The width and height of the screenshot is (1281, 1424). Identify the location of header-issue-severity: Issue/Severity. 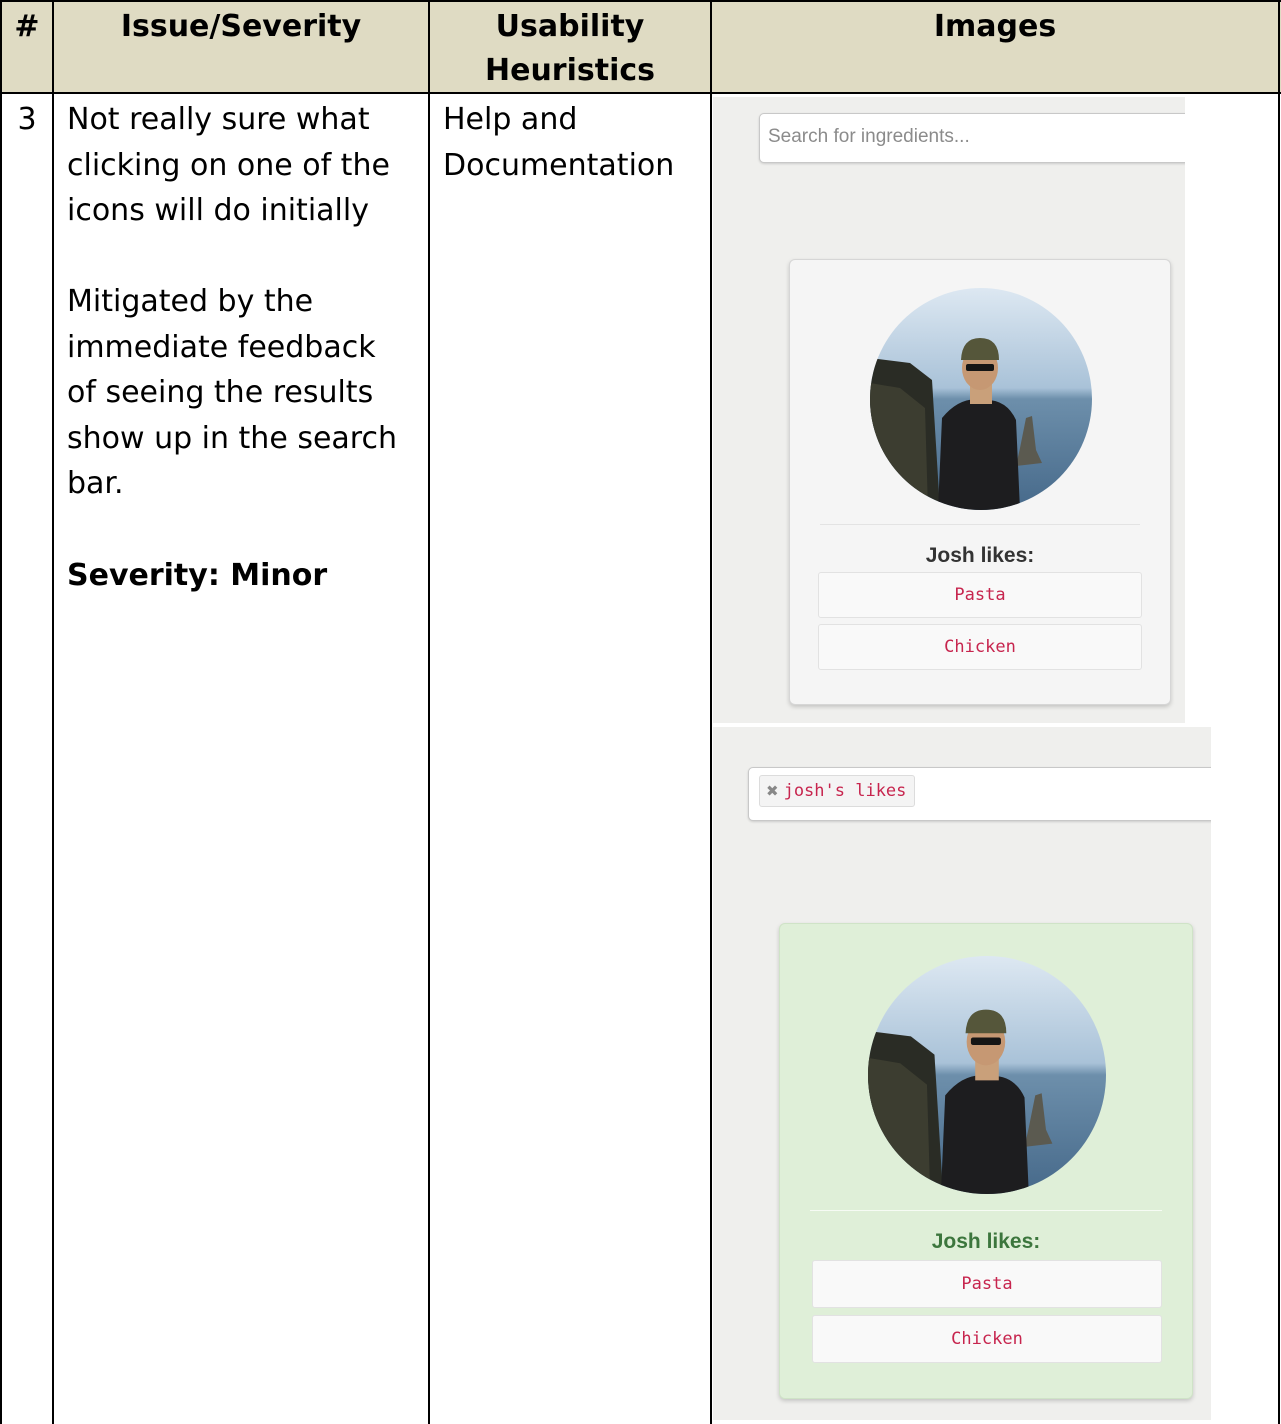
(241, 26).